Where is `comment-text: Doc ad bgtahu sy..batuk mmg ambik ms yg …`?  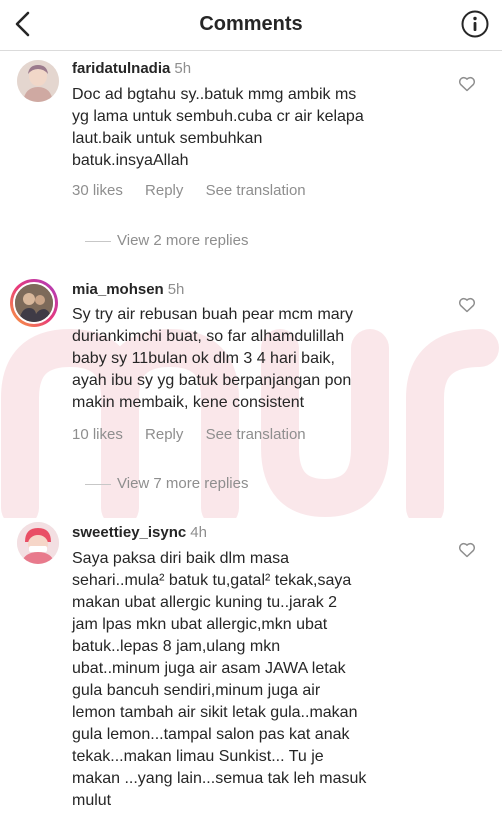
comment-text: Doc ad bgtahu sy..batuk mmg ambik ms yg … is located at coordinates (218, 127).